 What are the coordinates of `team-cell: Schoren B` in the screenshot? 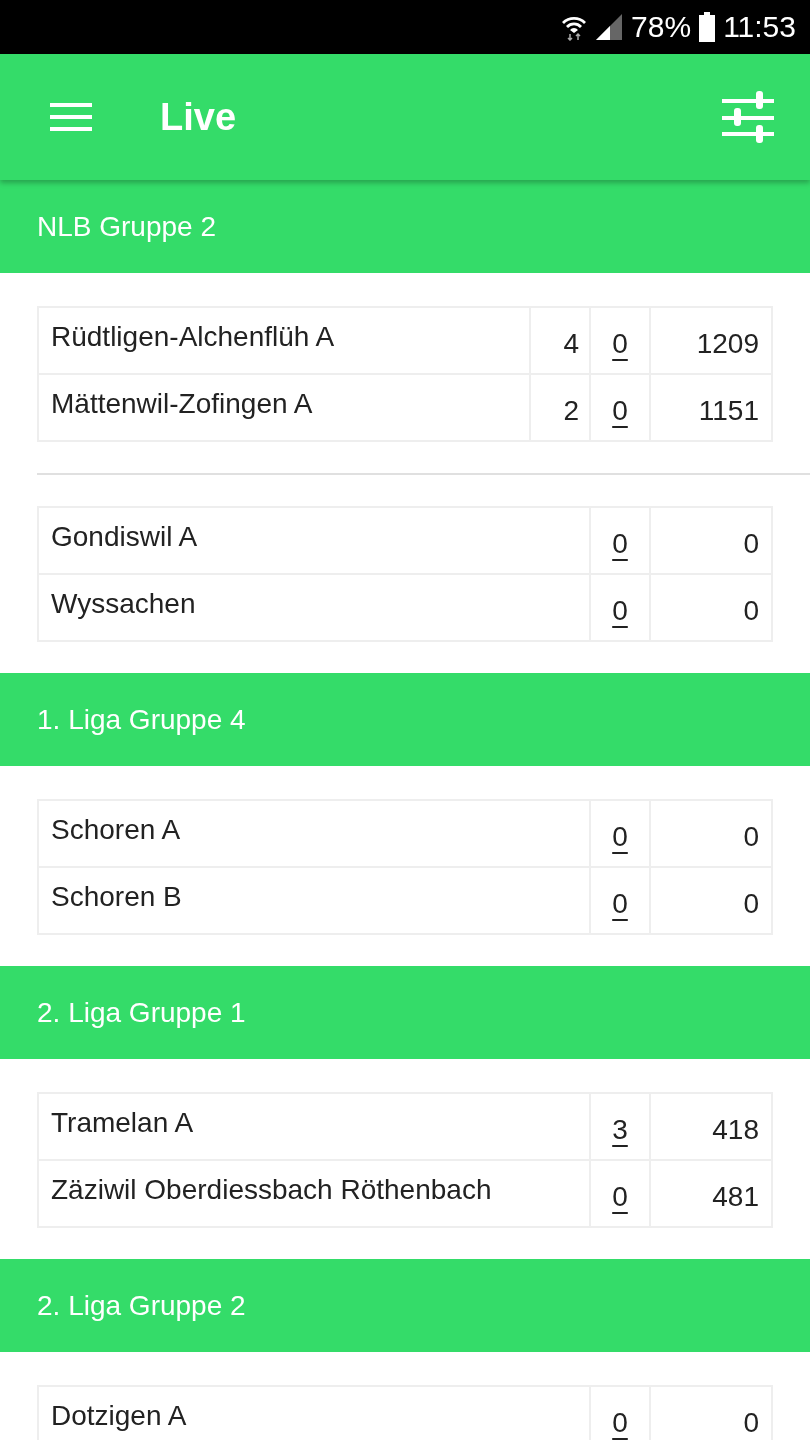 It's located at (314, 900).